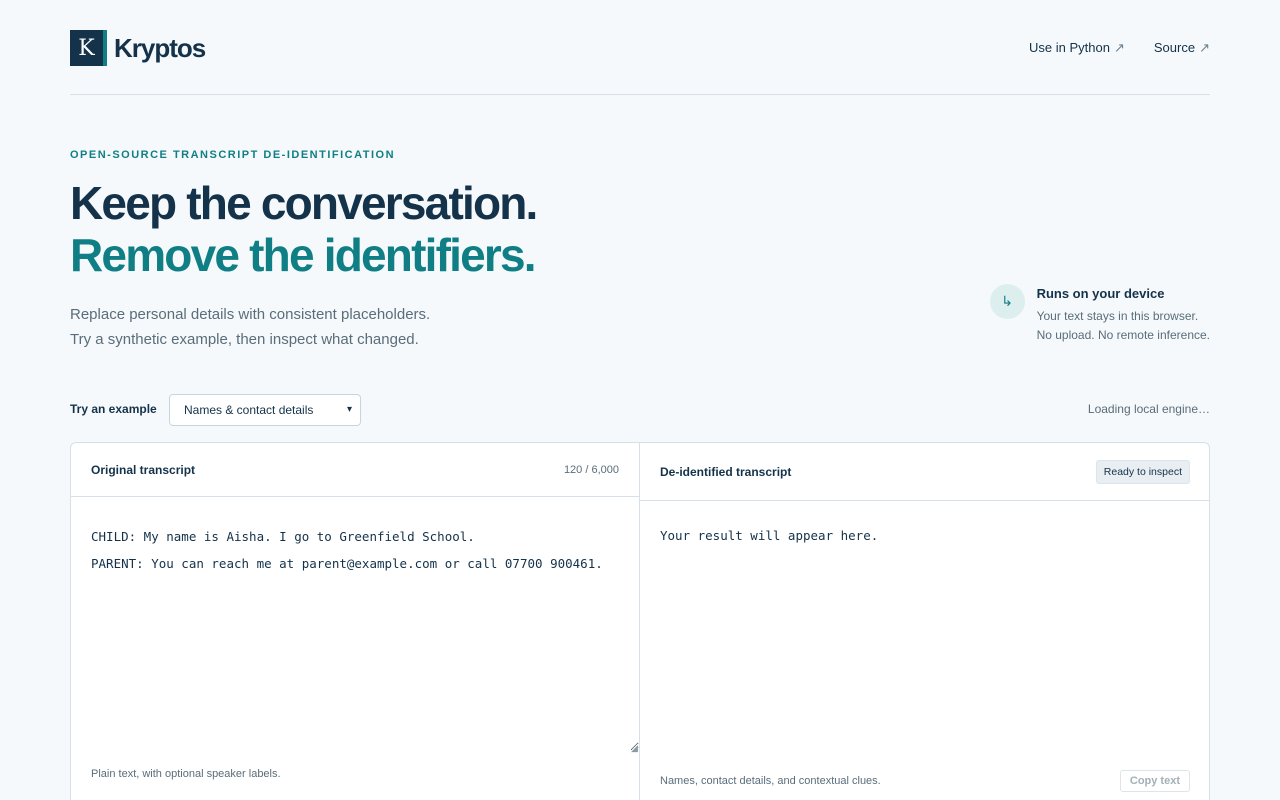  Describe the element at coordinates (1117, 316) in the screenshot. I see `device-note-line-1: Your text stays in this browser.` at that location.